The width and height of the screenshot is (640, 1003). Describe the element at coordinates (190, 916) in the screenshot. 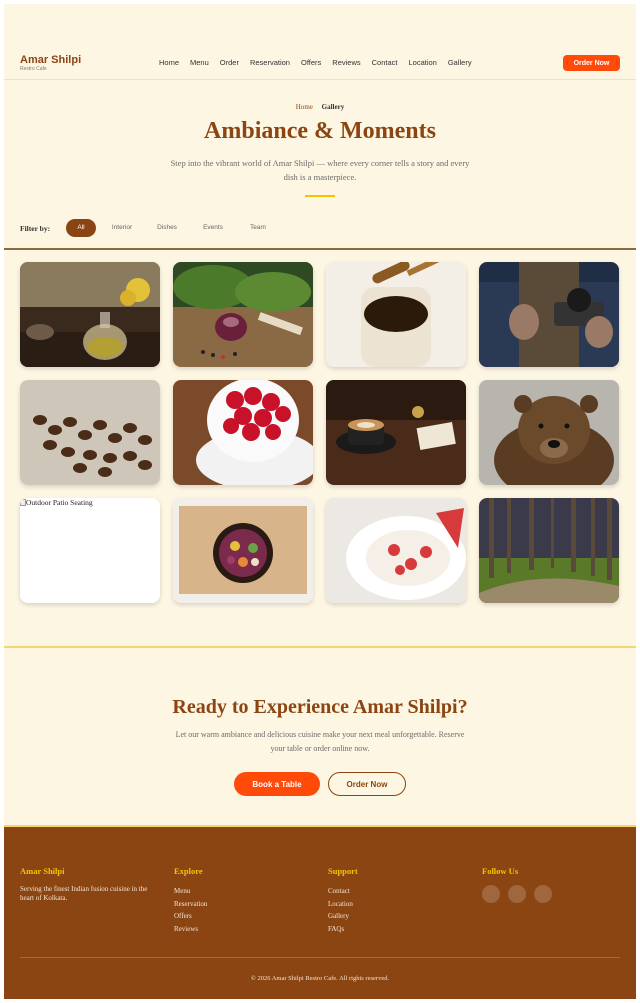

I see `footer-link-offers: Offers` at that location.